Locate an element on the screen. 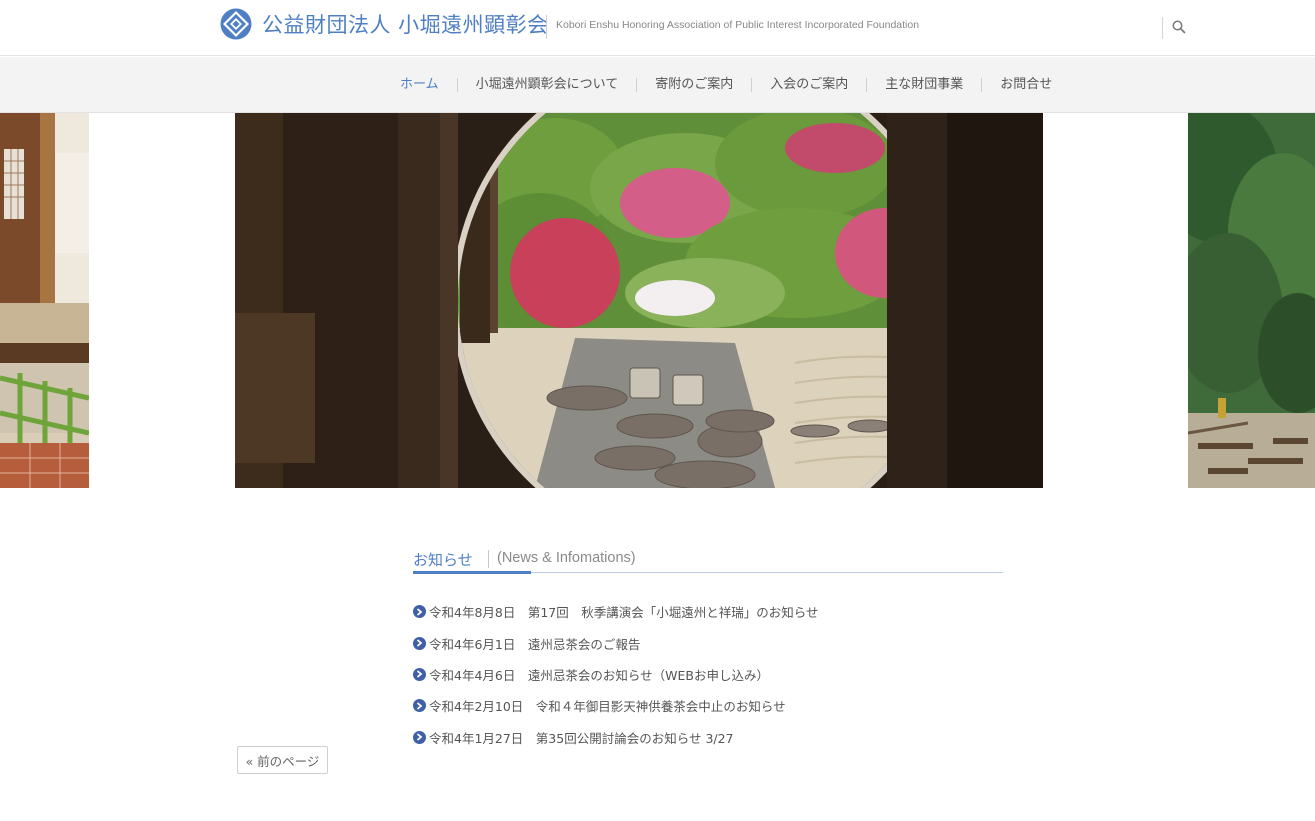  search-divider is located at coordinates (1162, 28).